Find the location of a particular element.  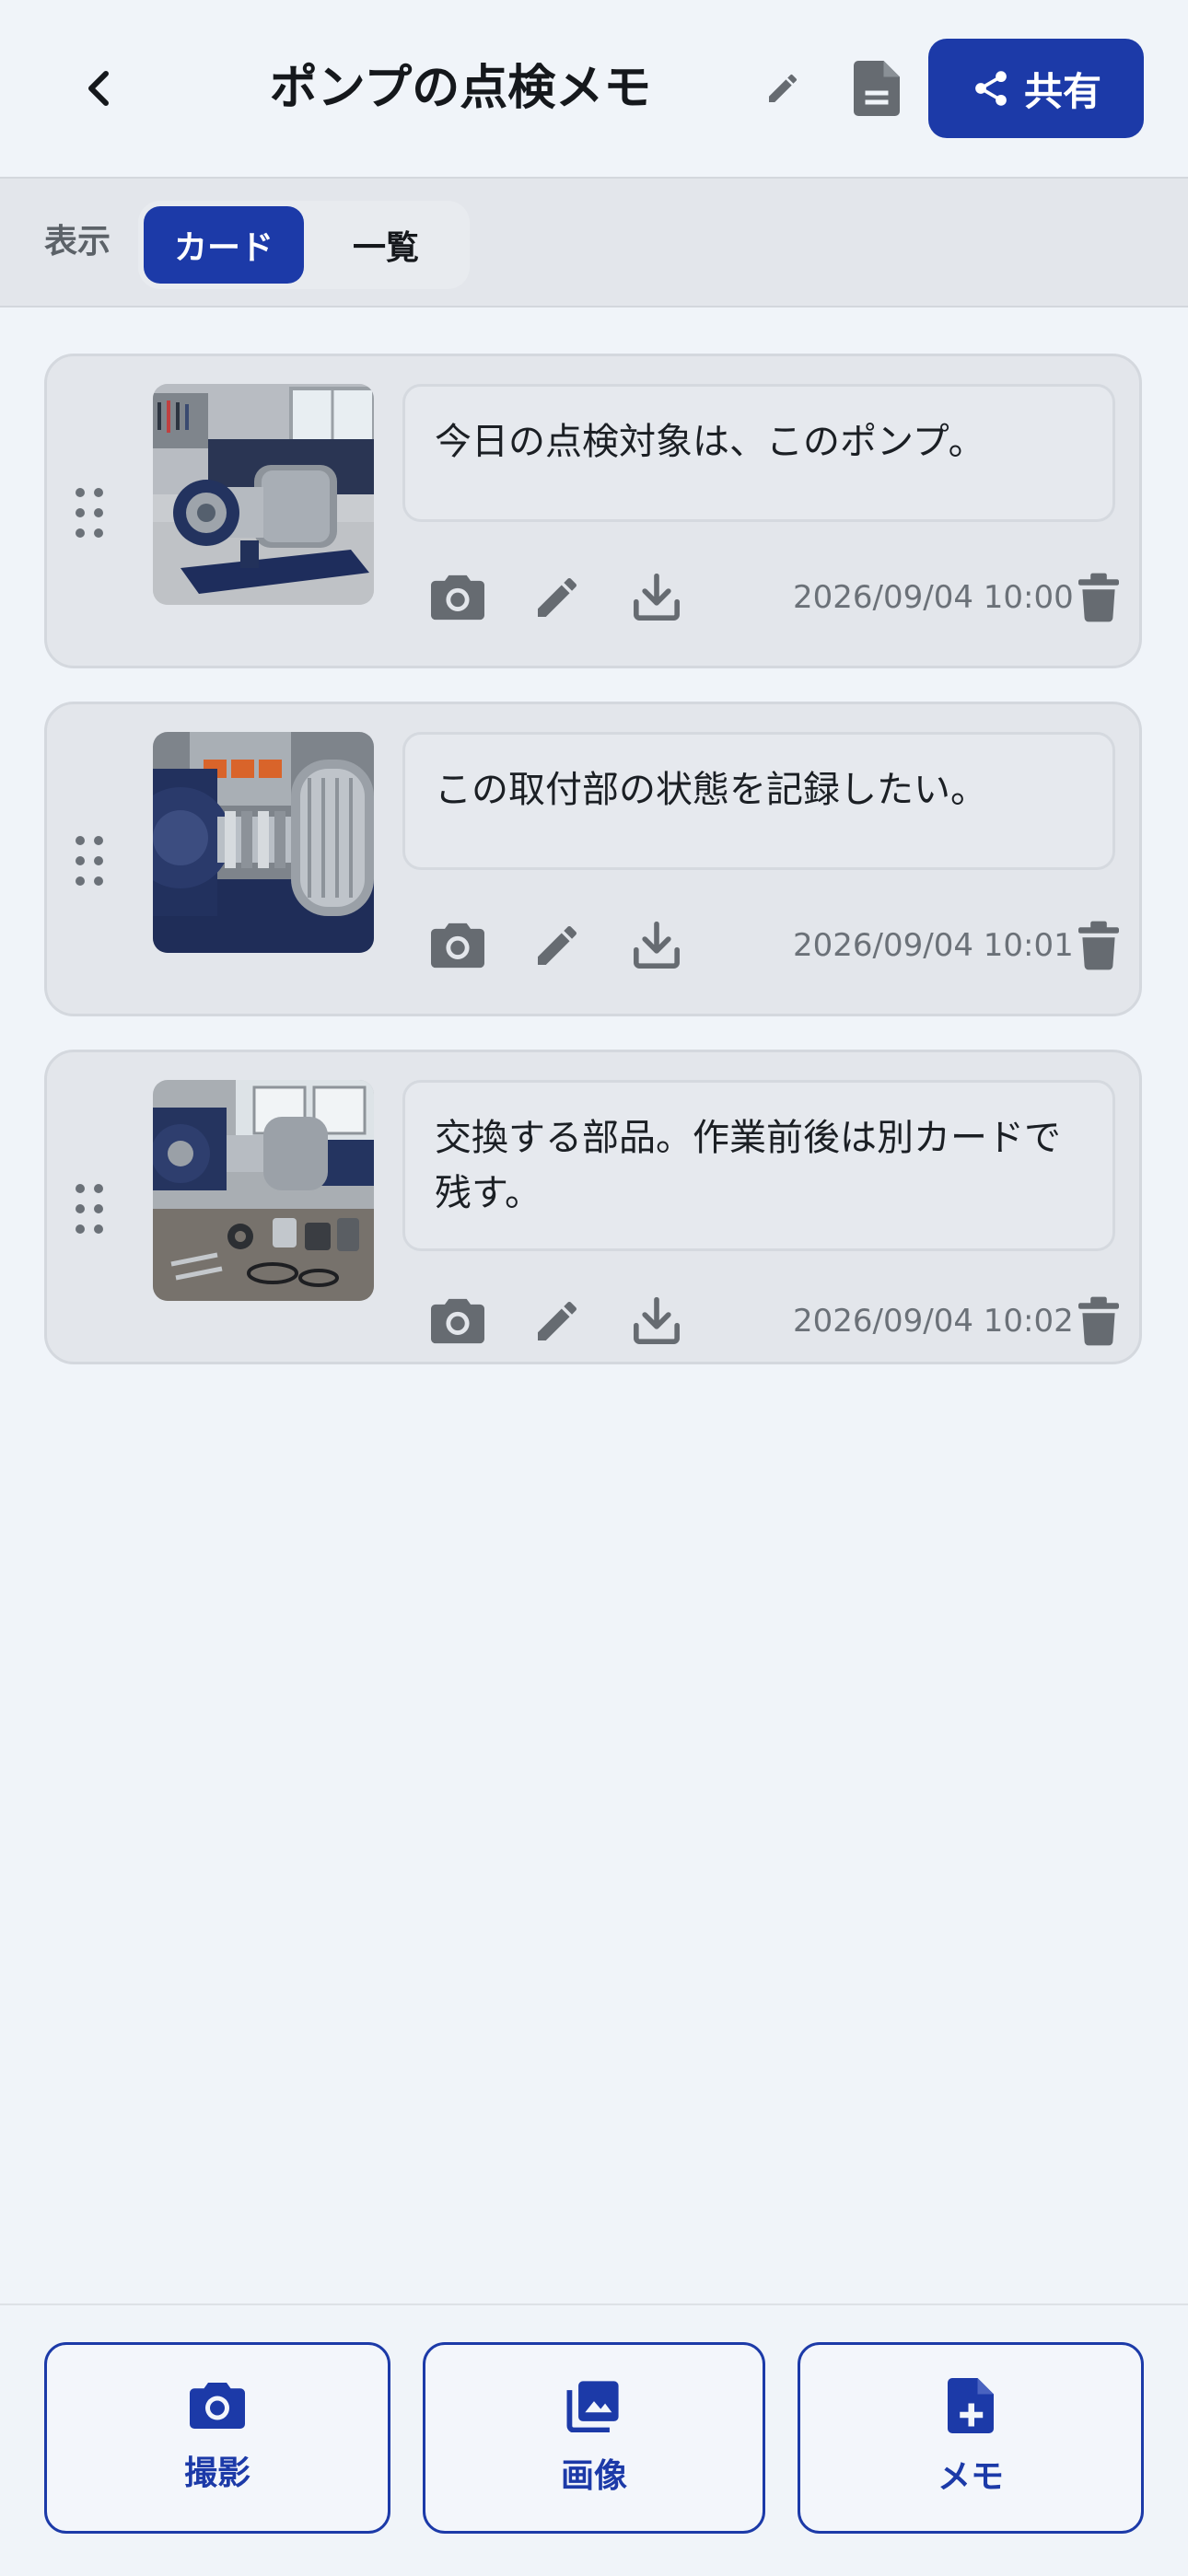

add-memo-button: メモ is located at coordinates (971, 2438).